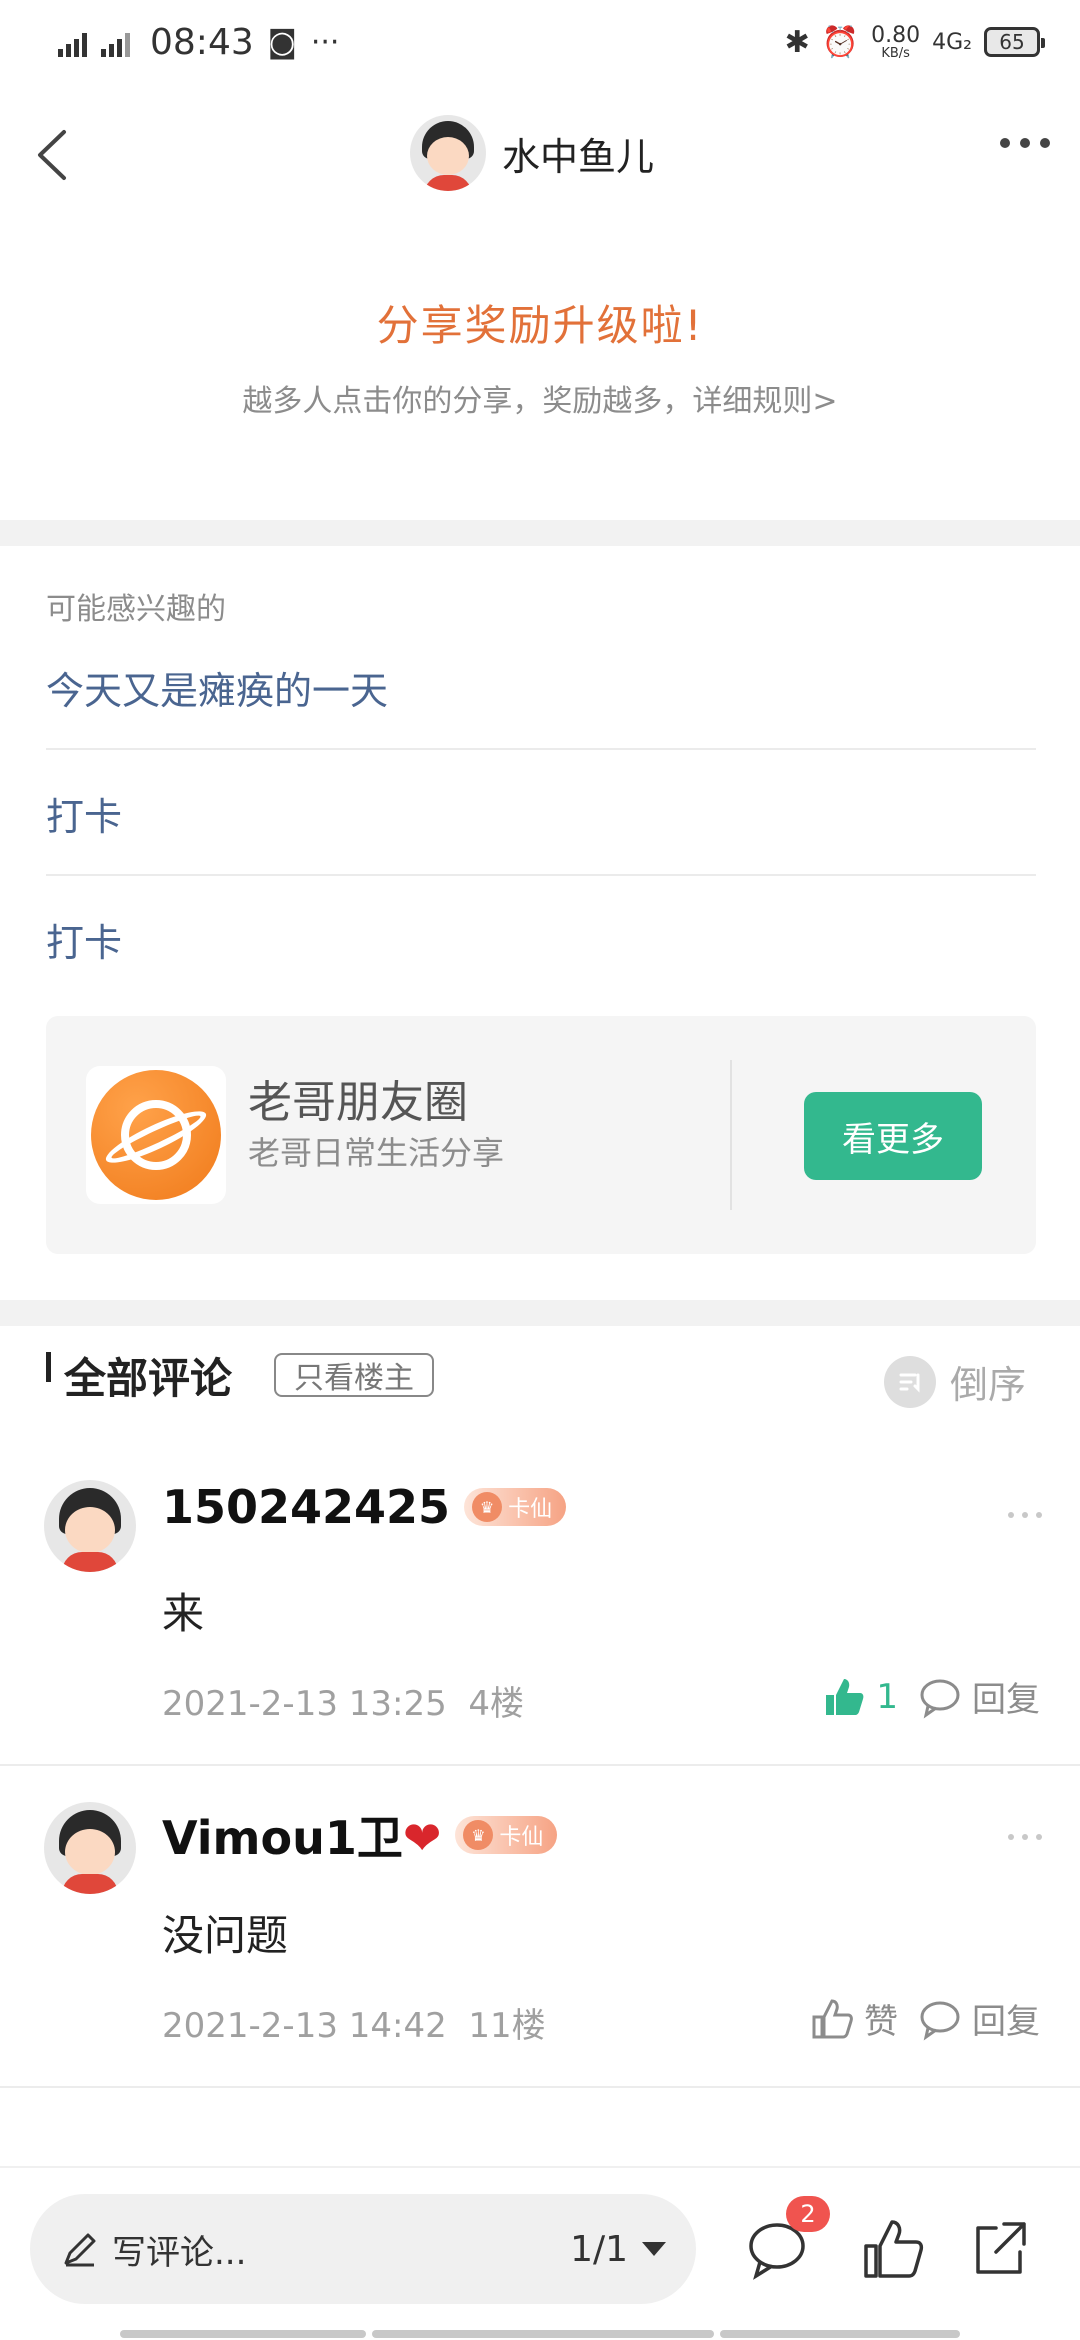 The height and width of the screenshot is (2340, 1080). What do you see at coordinates (910, 1381) in the screenshot?
I see `sort-icon` at bounding box center [910, 1381].